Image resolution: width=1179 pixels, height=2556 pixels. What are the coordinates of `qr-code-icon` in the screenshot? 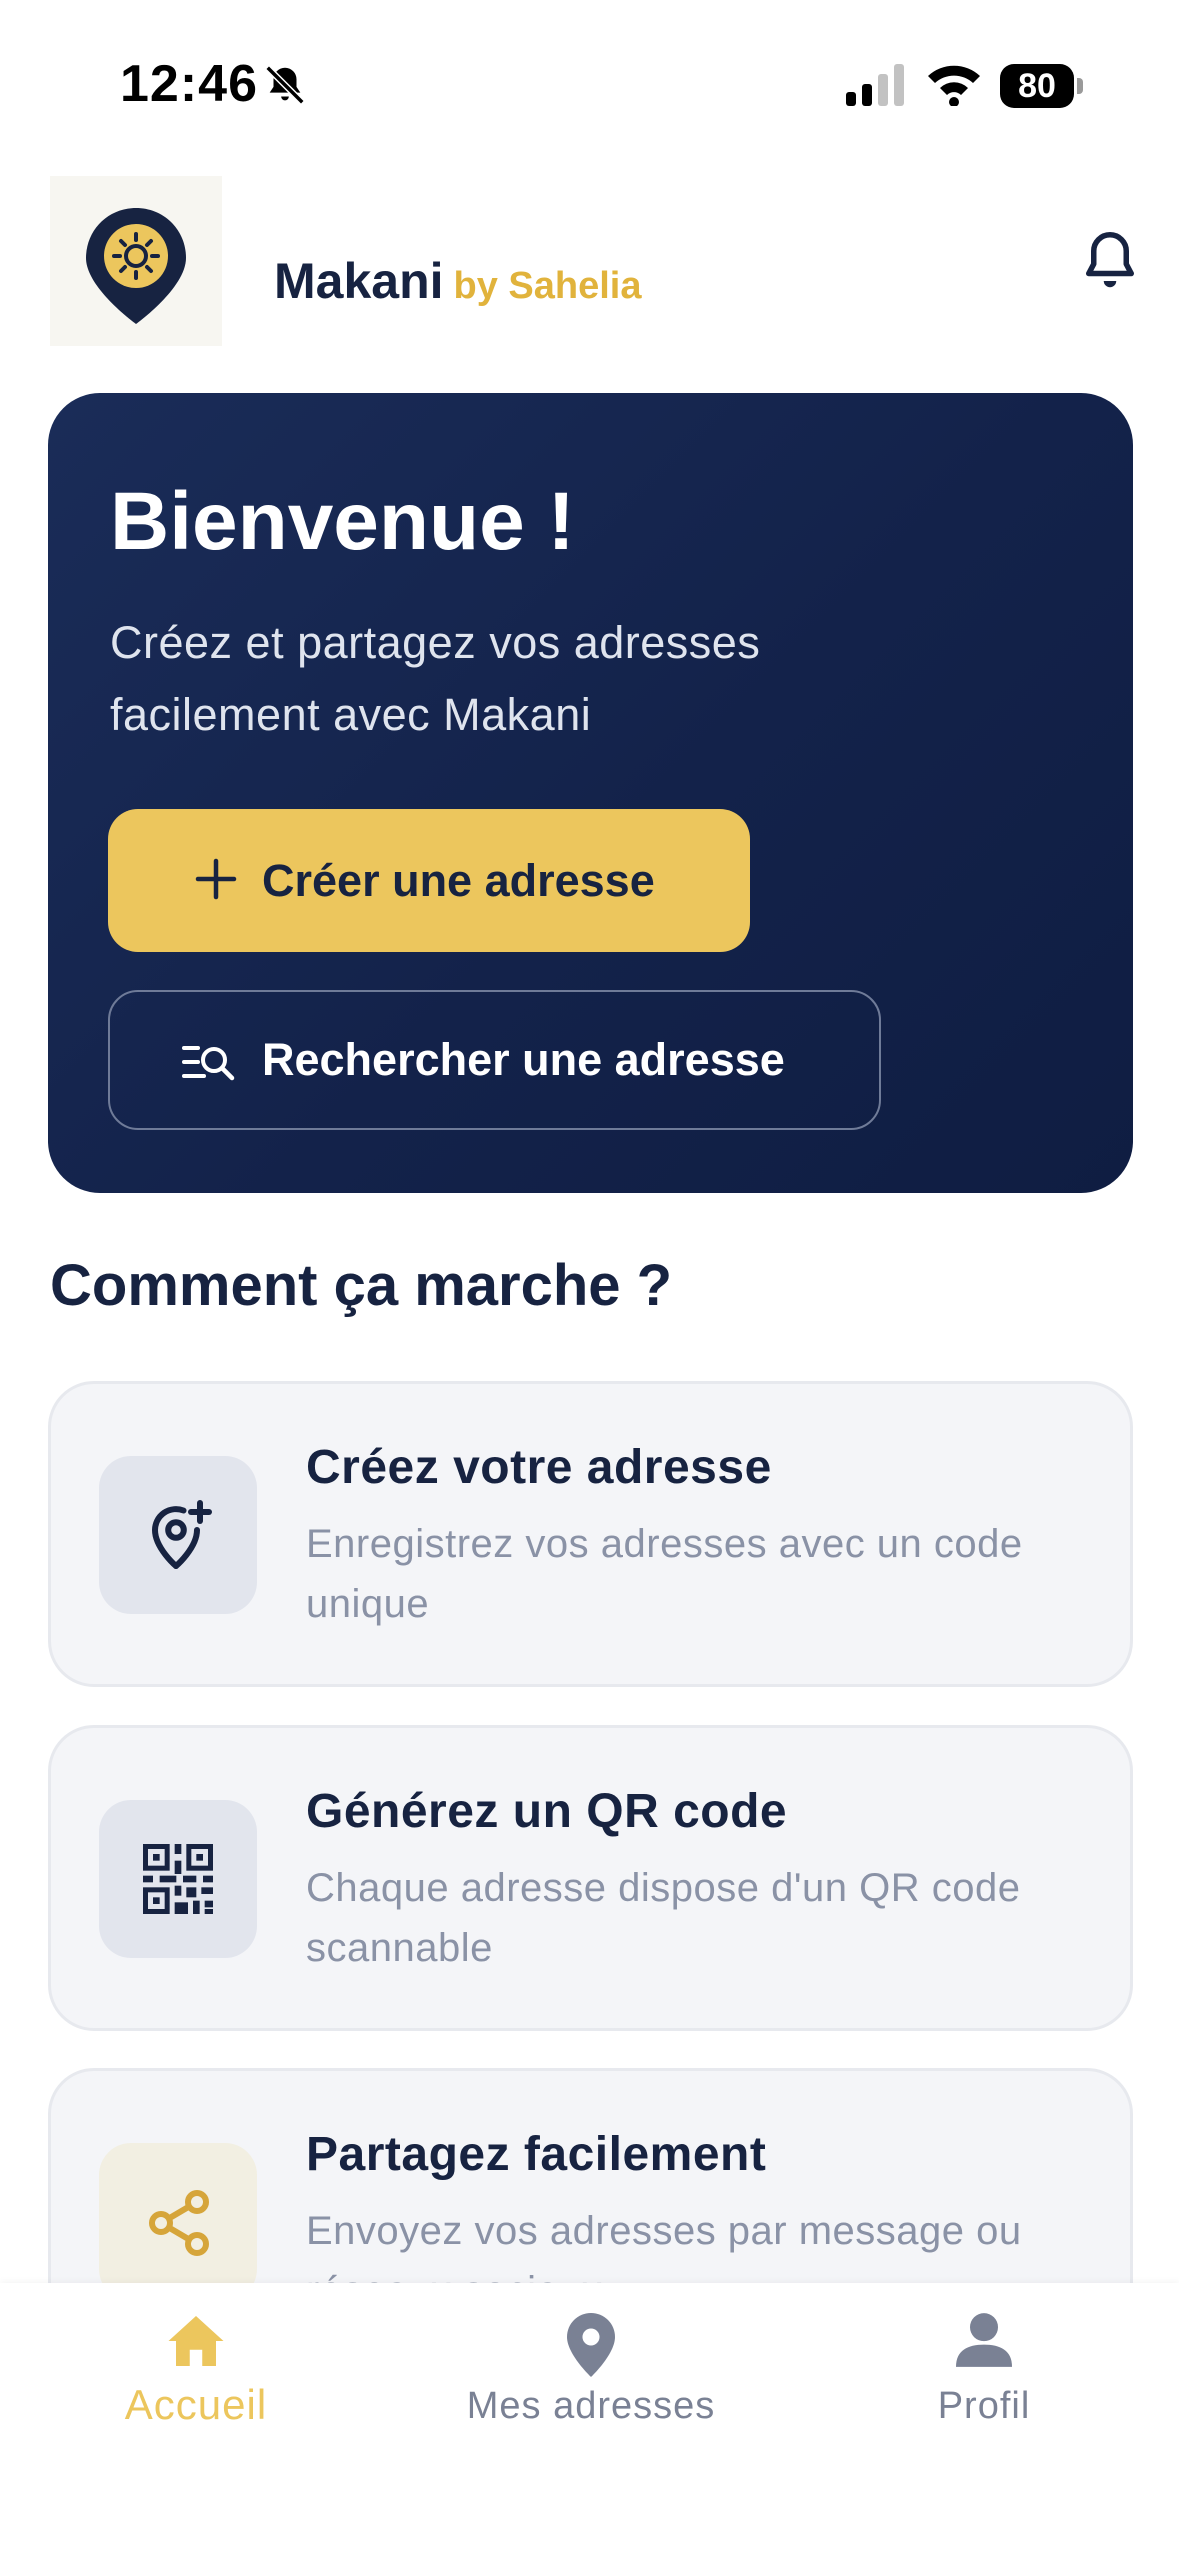 It's located at (178, 1879).